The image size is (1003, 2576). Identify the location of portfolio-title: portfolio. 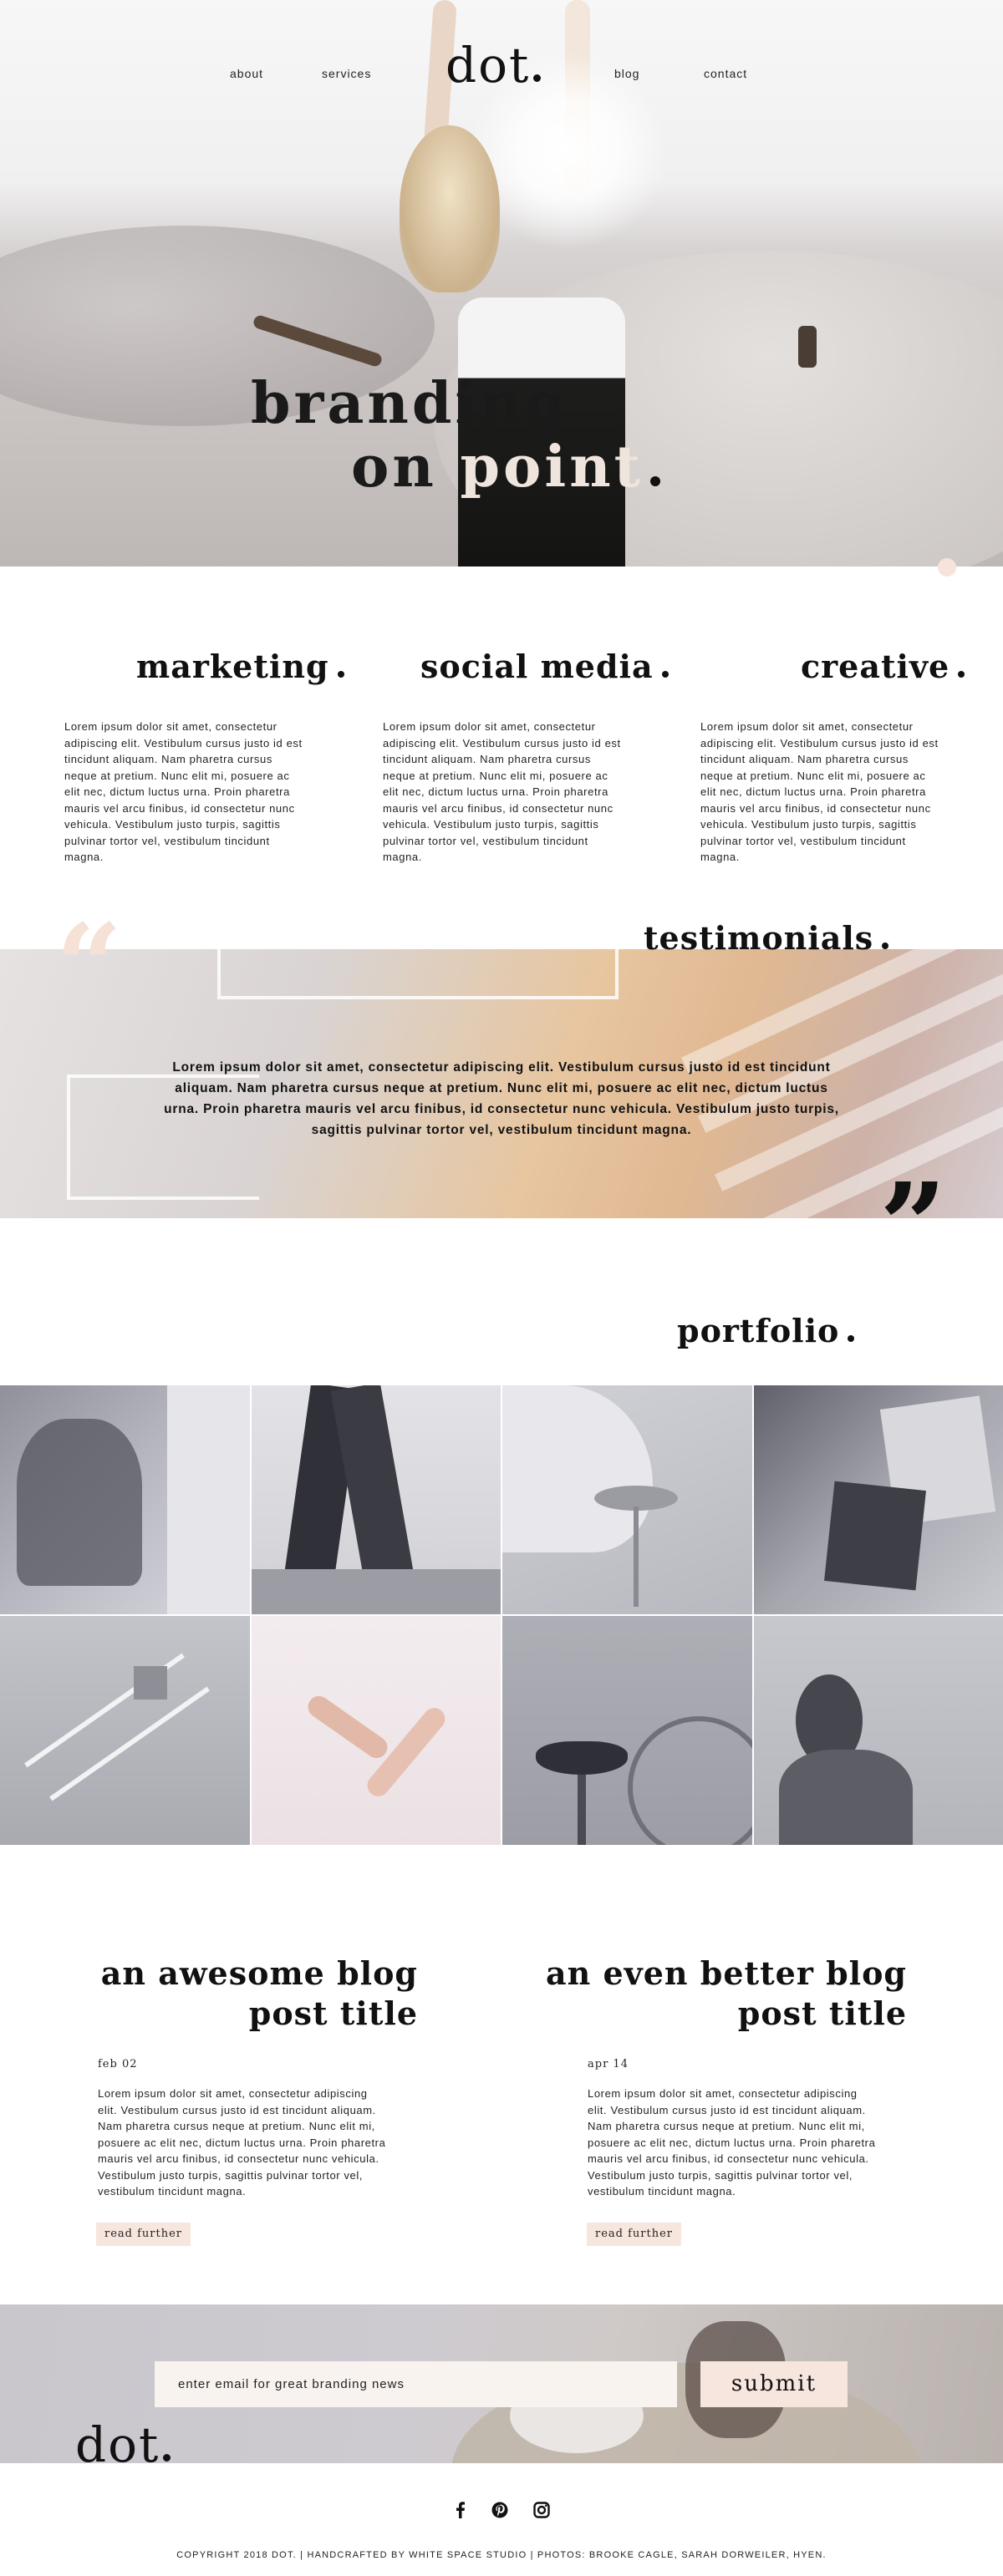
(766, 1330).